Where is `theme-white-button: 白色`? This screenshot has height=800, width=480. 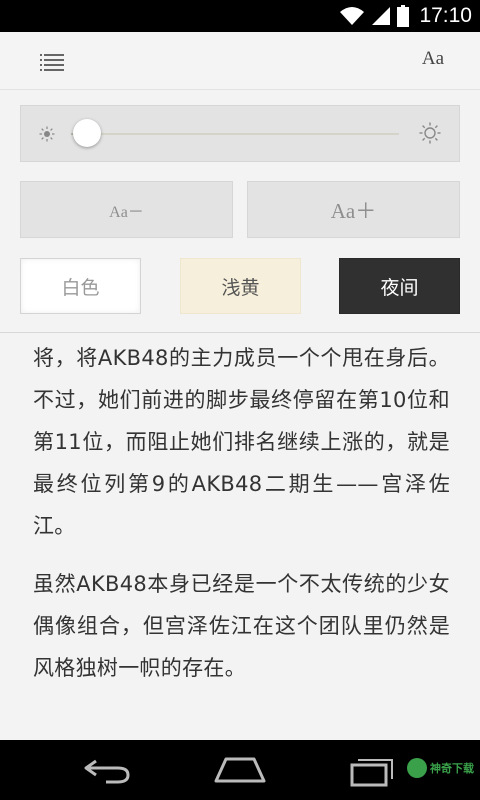
theme-white-button: 白色 is located at coordinates (80, 286).